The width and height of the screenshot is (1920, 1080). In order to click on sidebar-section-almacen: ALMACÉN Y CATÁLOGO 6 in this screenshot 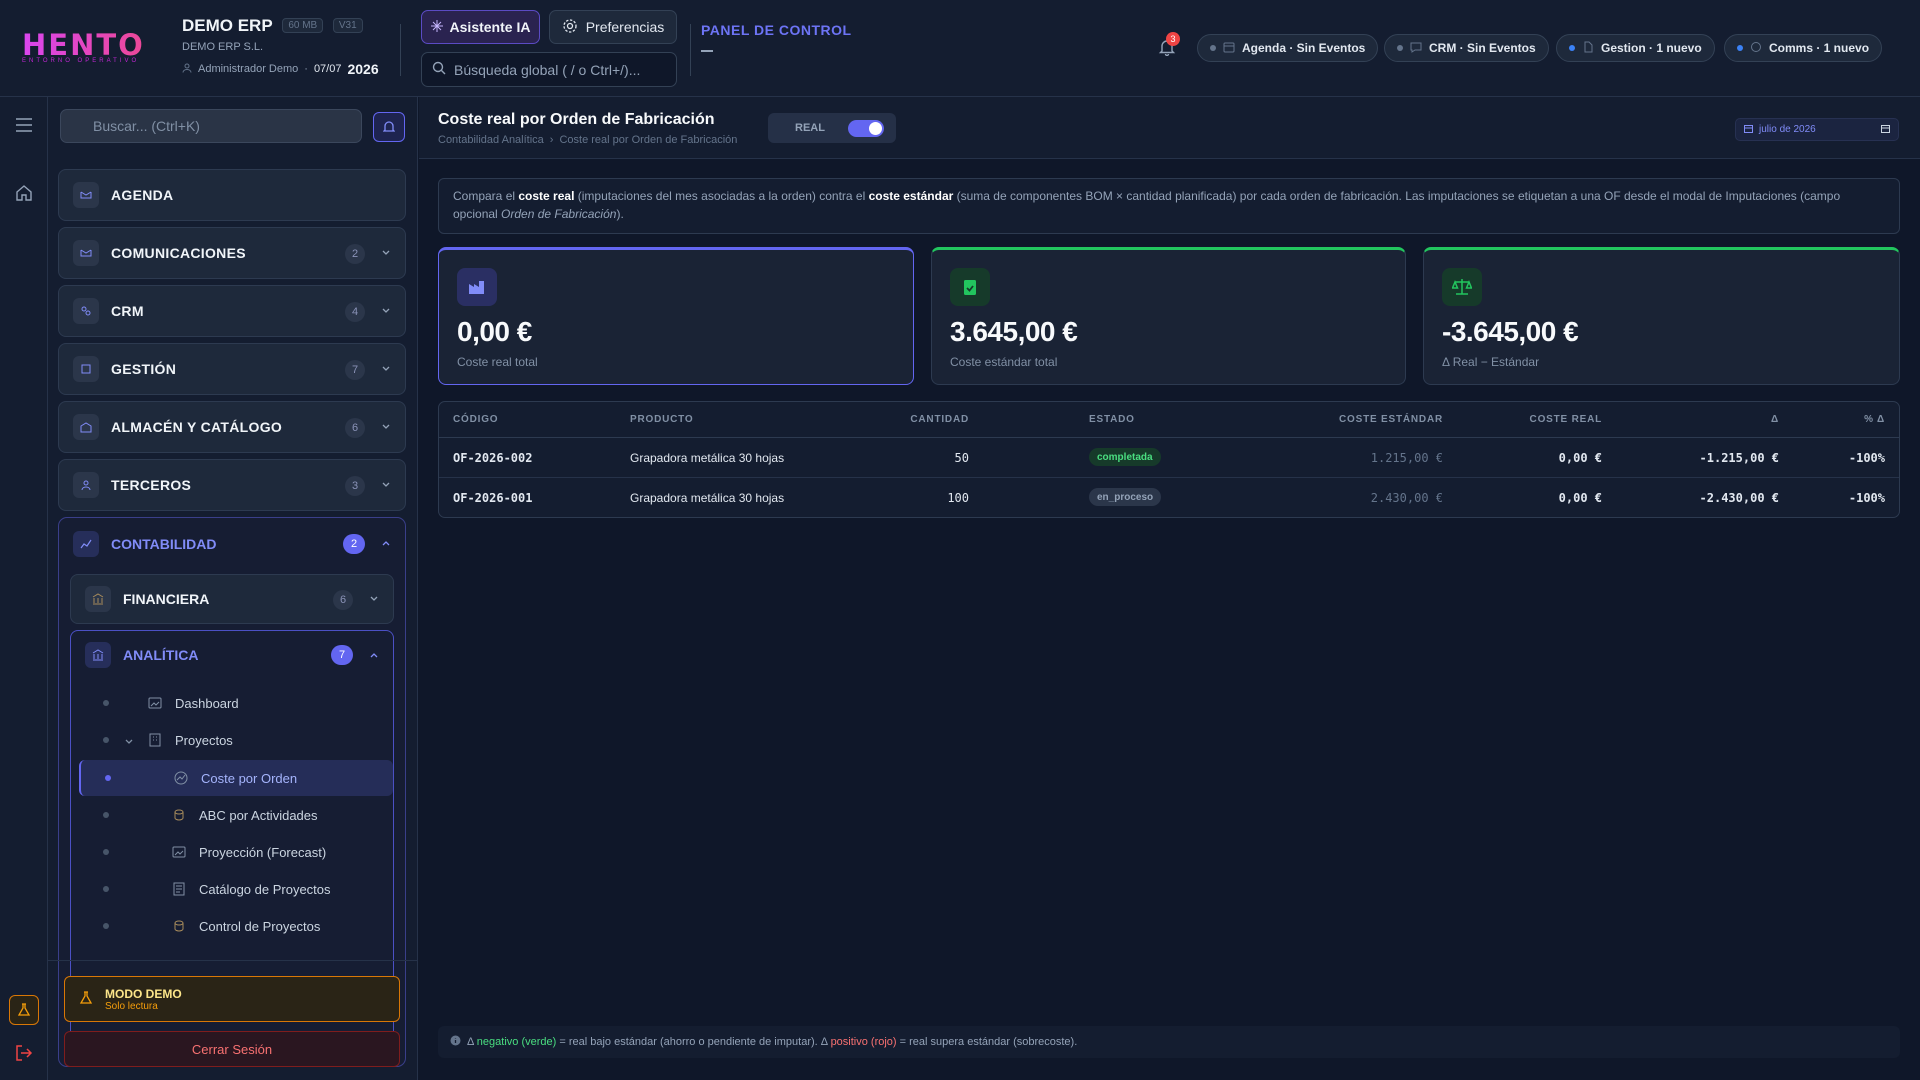, I will do `click(232, 427)`.